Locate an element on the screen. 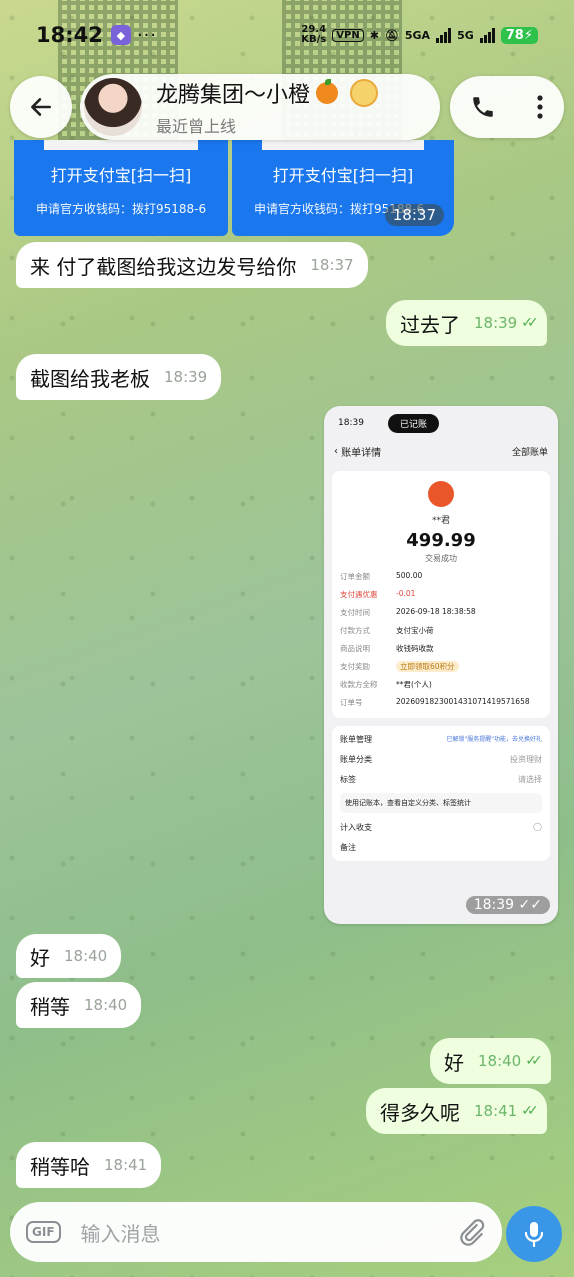 This screenshot has width=574, height=1277. contact-status: 最近曾上线 is located at coordinates (196, 126).